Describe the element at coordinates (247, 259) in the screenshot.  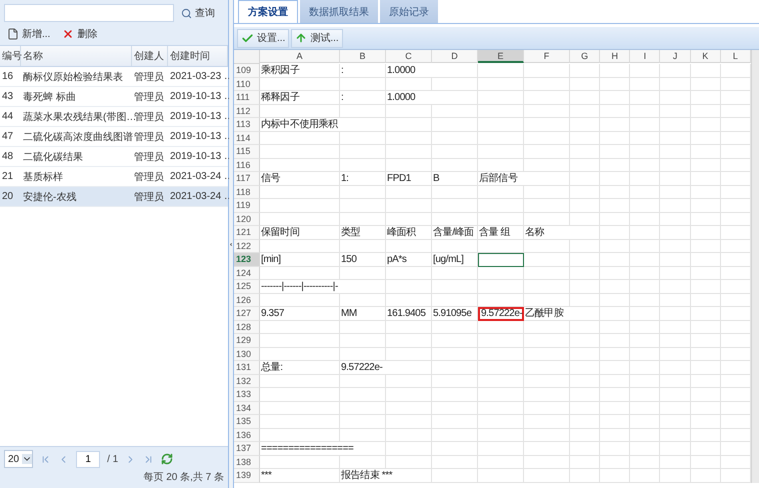
I see `row-number: 123` at that location.